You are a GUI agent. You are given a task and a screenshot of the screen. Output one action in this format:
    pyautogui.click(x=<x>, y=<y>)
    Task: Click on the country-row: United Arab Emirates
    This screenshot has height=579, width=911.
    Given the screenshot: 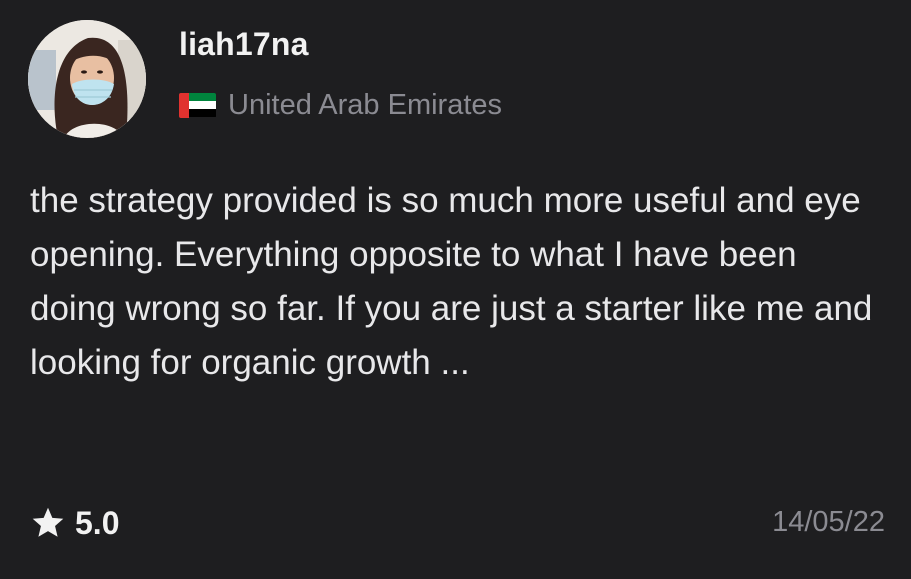 What is the action you would take?
    pyautogui.click(x=340, y=105)
    